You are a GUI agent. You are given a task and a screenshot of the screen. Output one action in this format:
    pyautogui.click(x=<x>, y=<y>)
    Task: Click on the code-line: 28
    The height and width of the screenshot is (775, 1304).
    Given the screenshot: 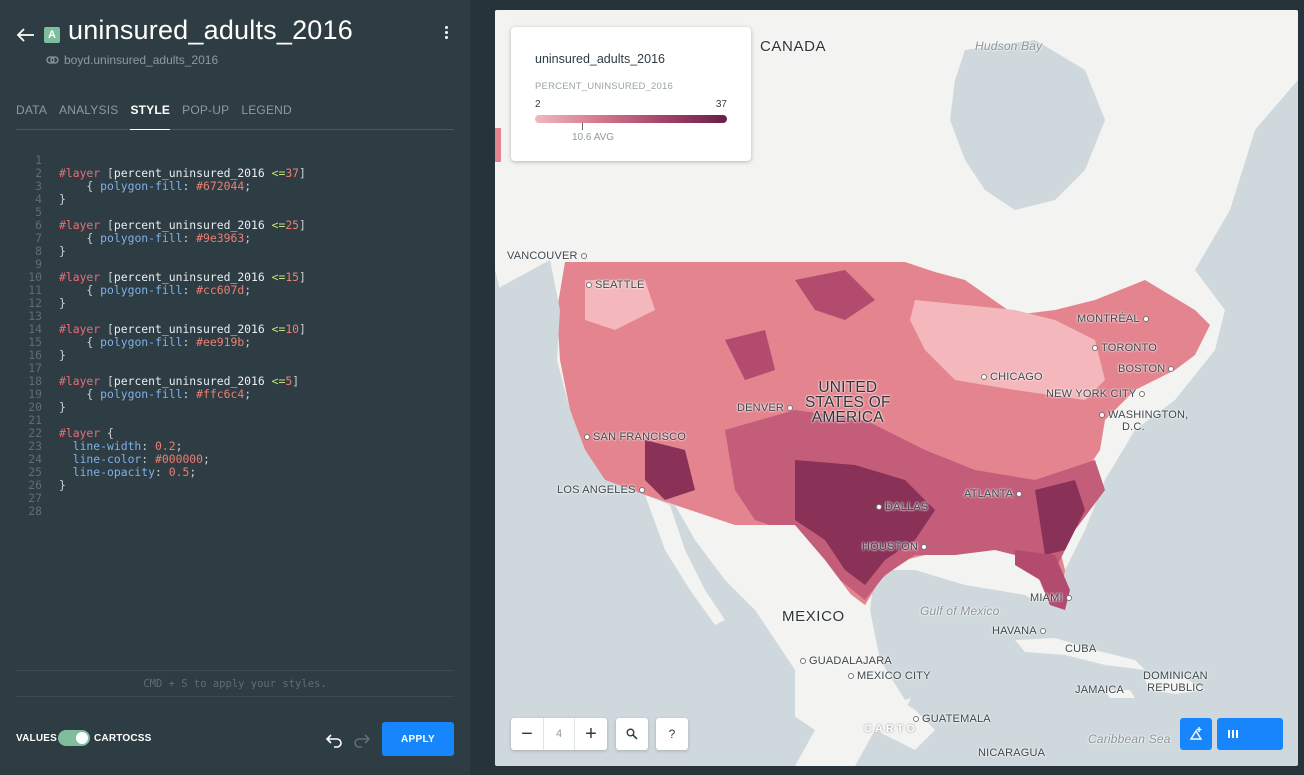 What is the action you would take?
    pyautogui.click(x=241, y=511)
    